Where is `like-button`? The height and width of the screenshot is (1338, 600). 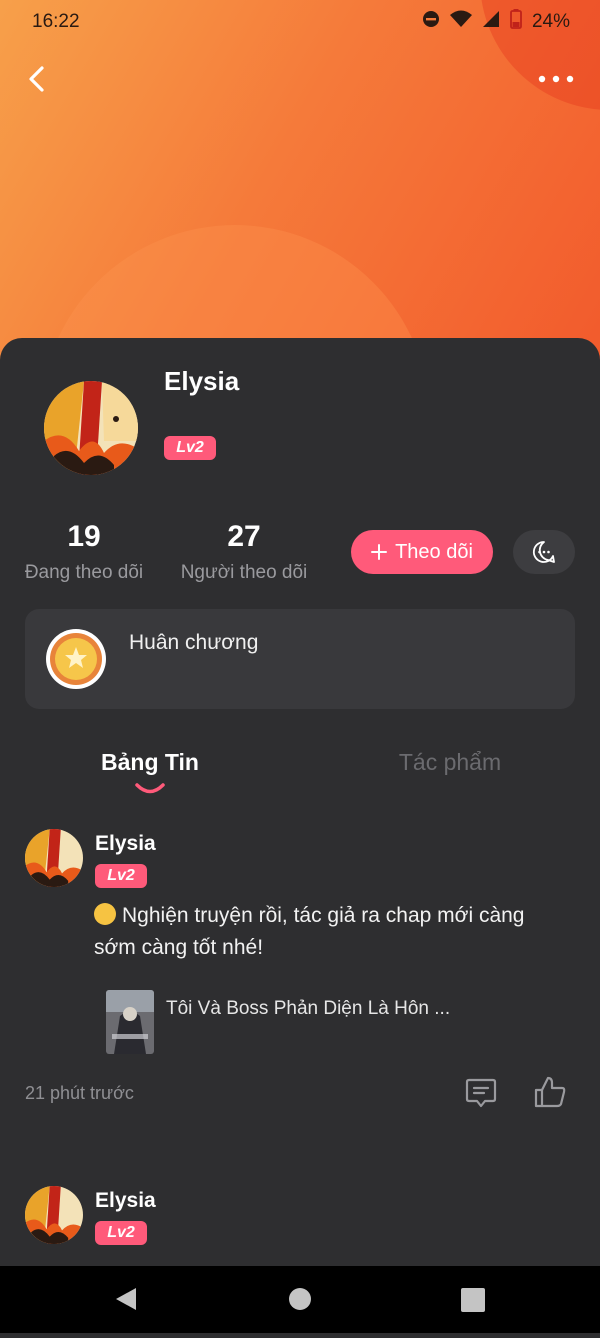
like-button is located at coordinates (550, 1092).